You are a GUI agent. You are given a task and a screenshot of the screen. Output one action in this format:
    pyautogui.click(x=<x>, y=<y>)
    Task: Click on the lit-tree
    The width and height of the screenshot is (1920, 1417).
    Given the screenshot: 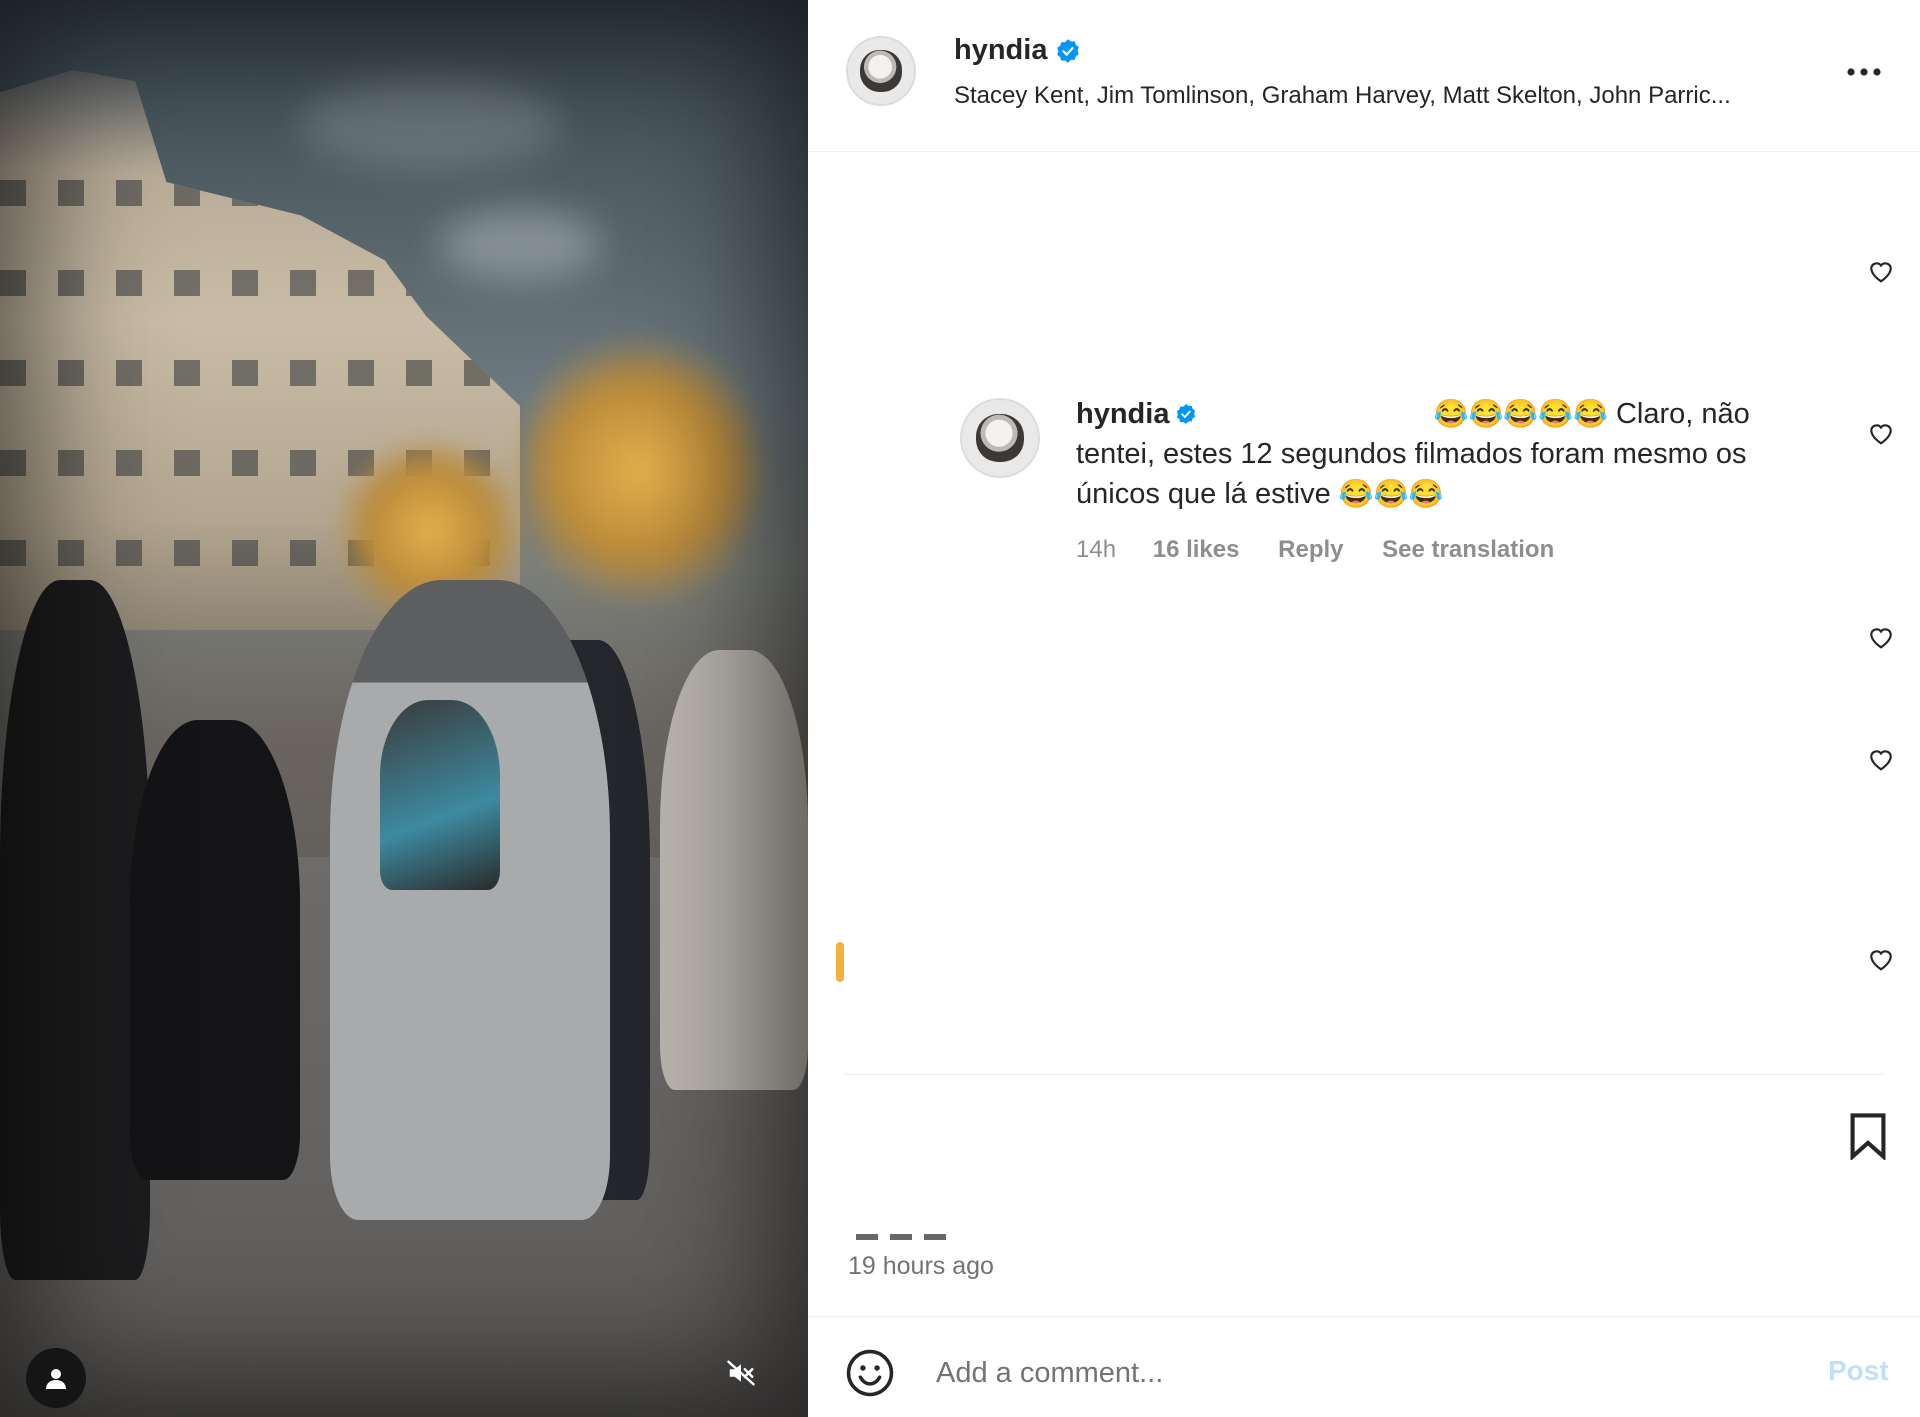 What is the action you would take?
    pyautogui.click(x=640, y=470)
    